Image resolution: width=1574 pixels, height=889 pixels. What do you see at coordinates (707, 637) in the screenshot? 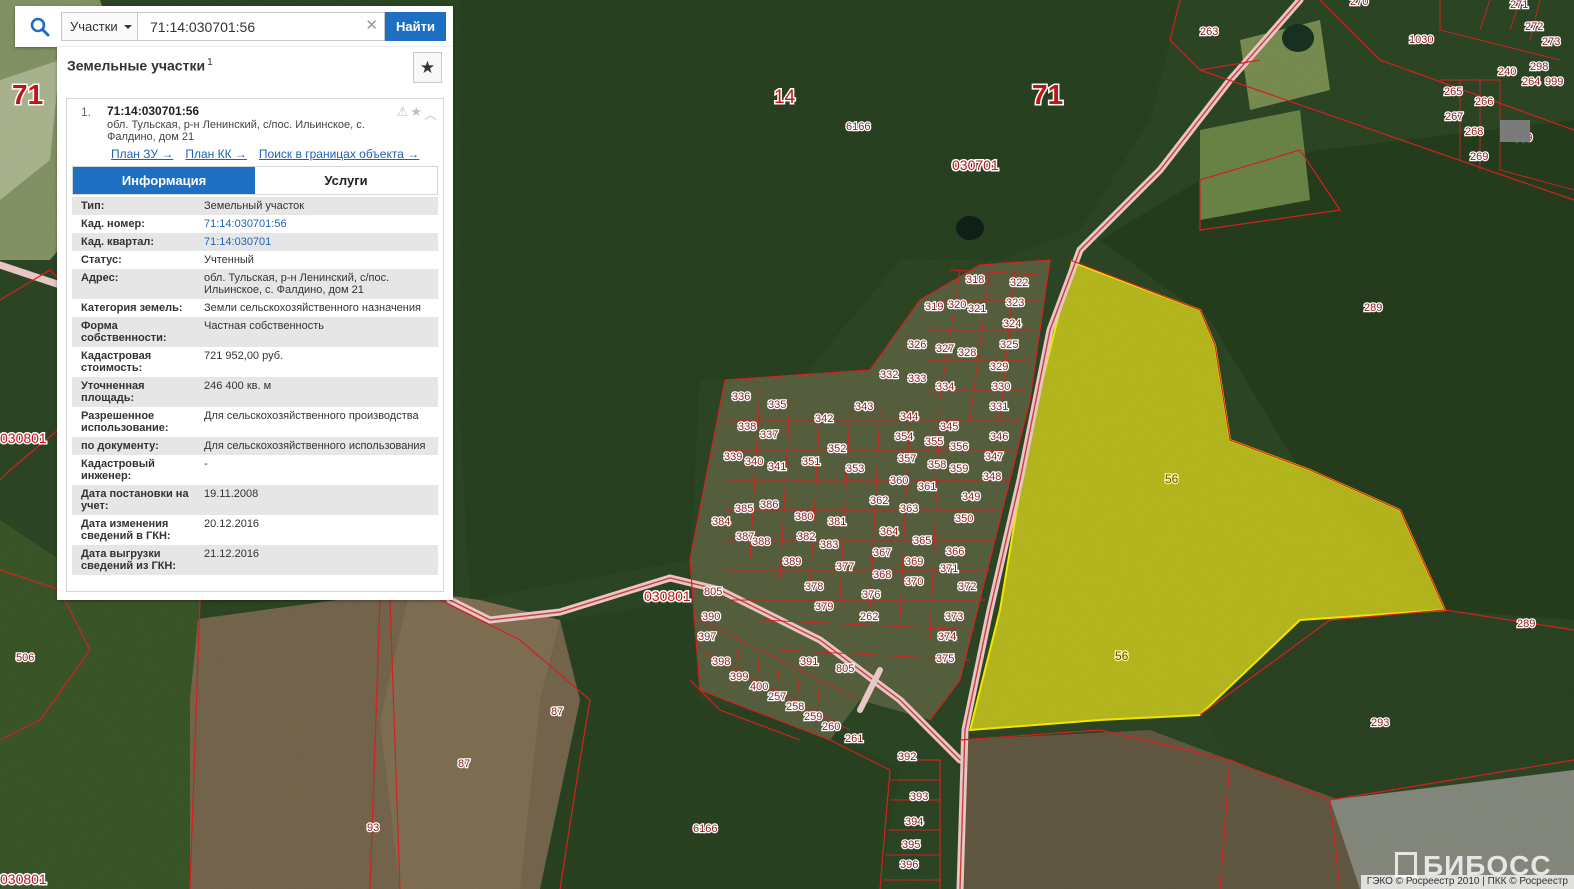
I see `lot-label: 397` at bounding box center [707, 637].